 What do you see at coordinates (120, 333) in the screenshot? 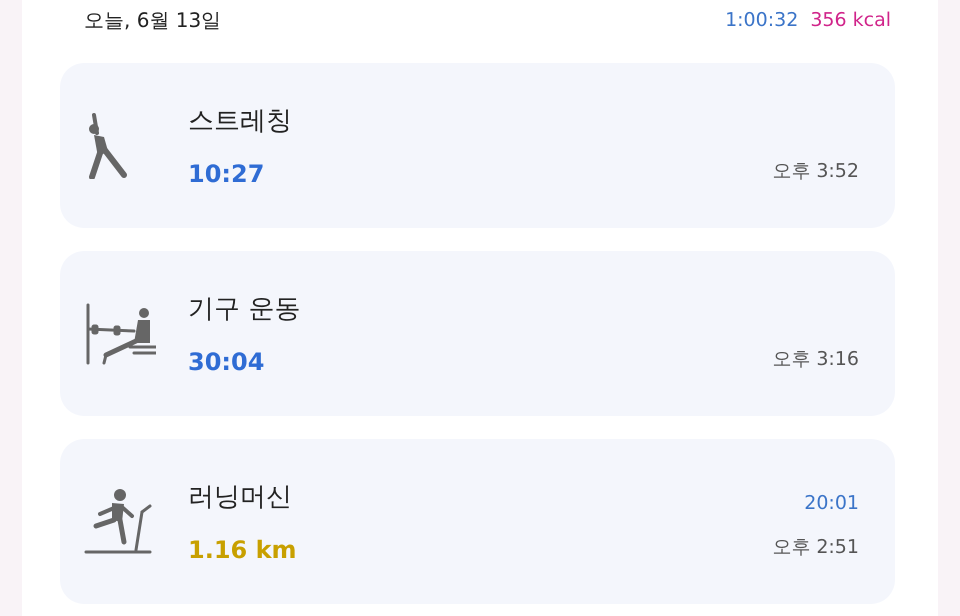
I see `cable-machine-icon` at bounding box center [120, 333].